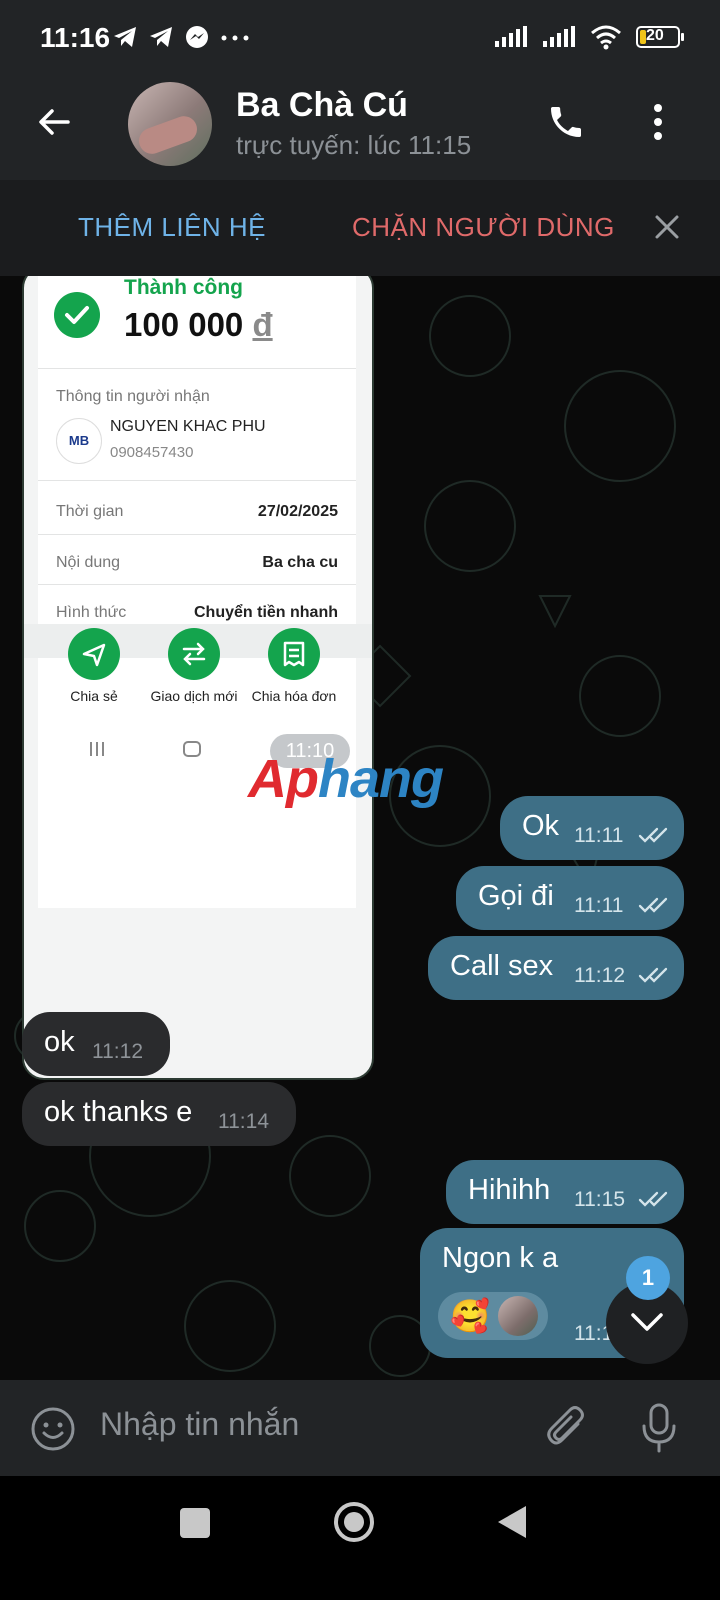  I want to click on transfer-icon, so click(194, 654).